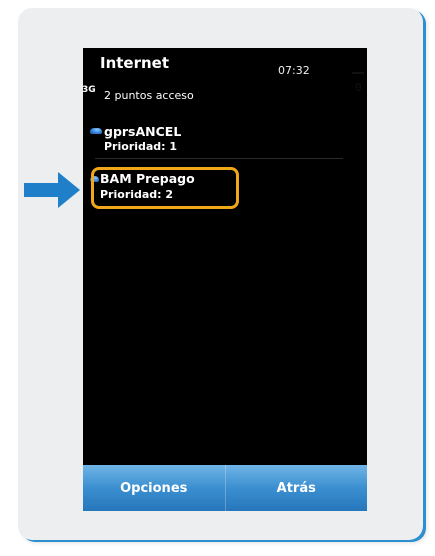 Image resolution: width=435 pixels, height=556 pixels. I want to click on access-point-name: gprsANCEL, so click(143, 131).